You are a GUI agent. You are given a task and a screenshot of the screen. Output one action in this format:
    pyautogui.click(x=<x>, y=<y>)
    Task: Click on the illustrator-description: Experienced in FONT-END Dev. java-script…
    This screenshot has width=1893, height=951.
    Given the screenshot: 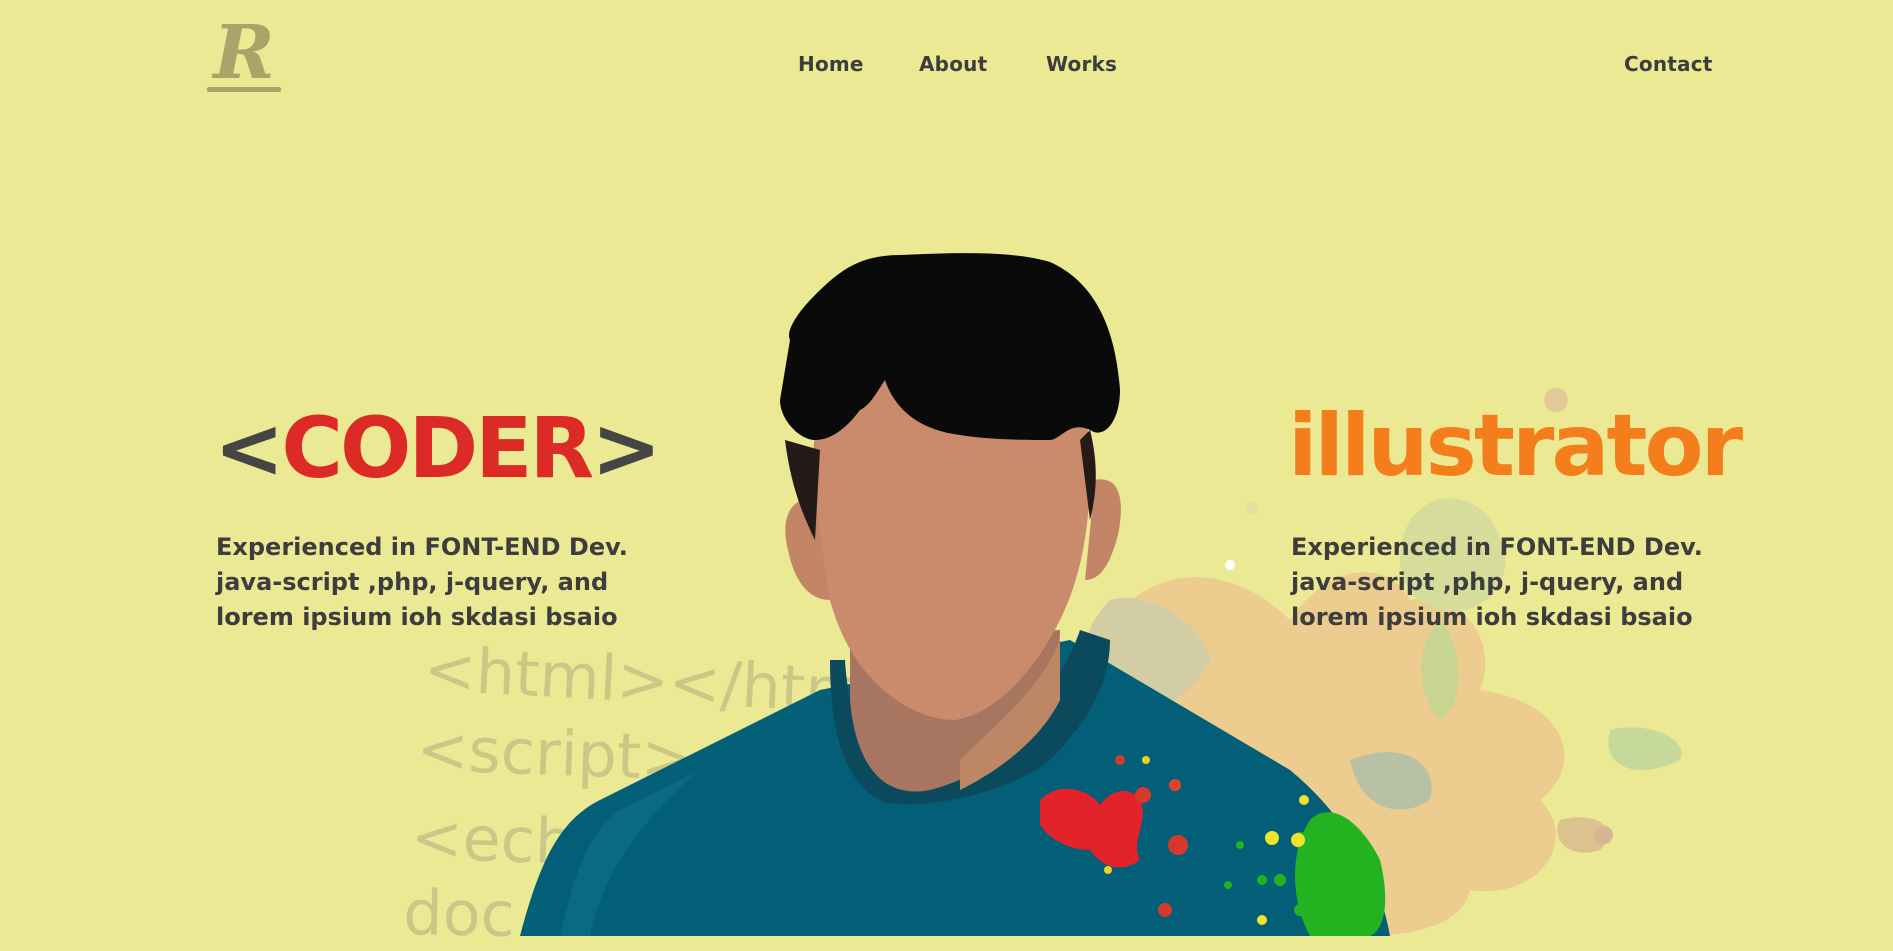 What is the action you would take?
    pyautogui.click(x=1497, y=582)
    